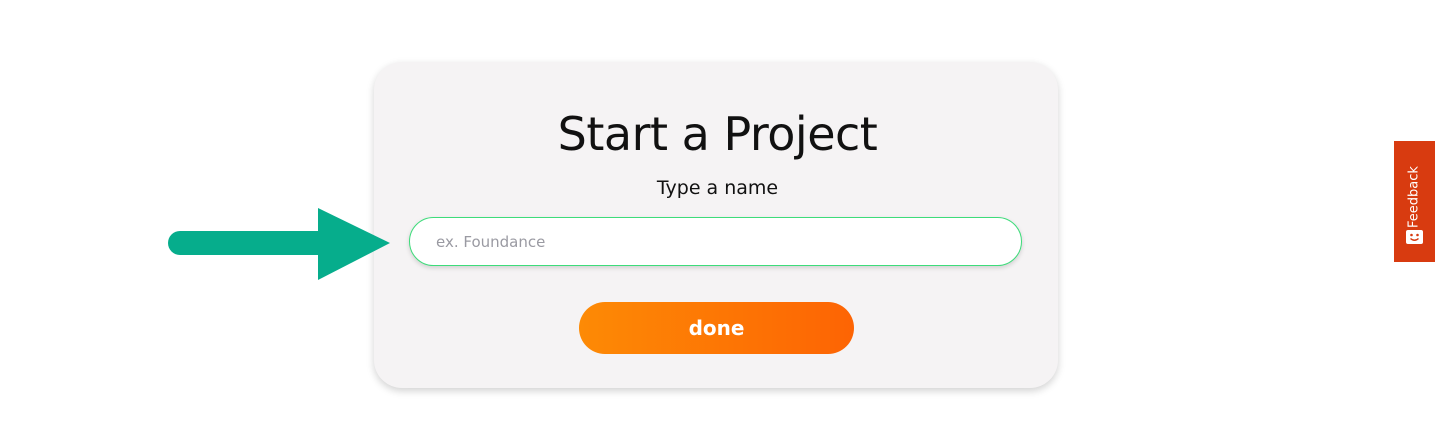  Describe the element at coordinates (717, 134) in the screenshot. I see `page-title: Start a Project` at that location.